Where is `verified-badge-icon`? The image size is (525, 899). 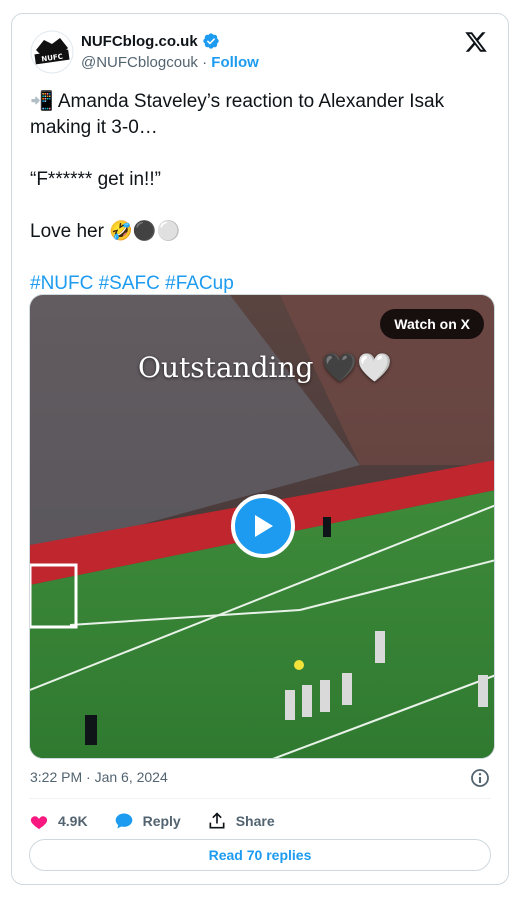 verified-badge-icon is located at coordinates (211, 41).